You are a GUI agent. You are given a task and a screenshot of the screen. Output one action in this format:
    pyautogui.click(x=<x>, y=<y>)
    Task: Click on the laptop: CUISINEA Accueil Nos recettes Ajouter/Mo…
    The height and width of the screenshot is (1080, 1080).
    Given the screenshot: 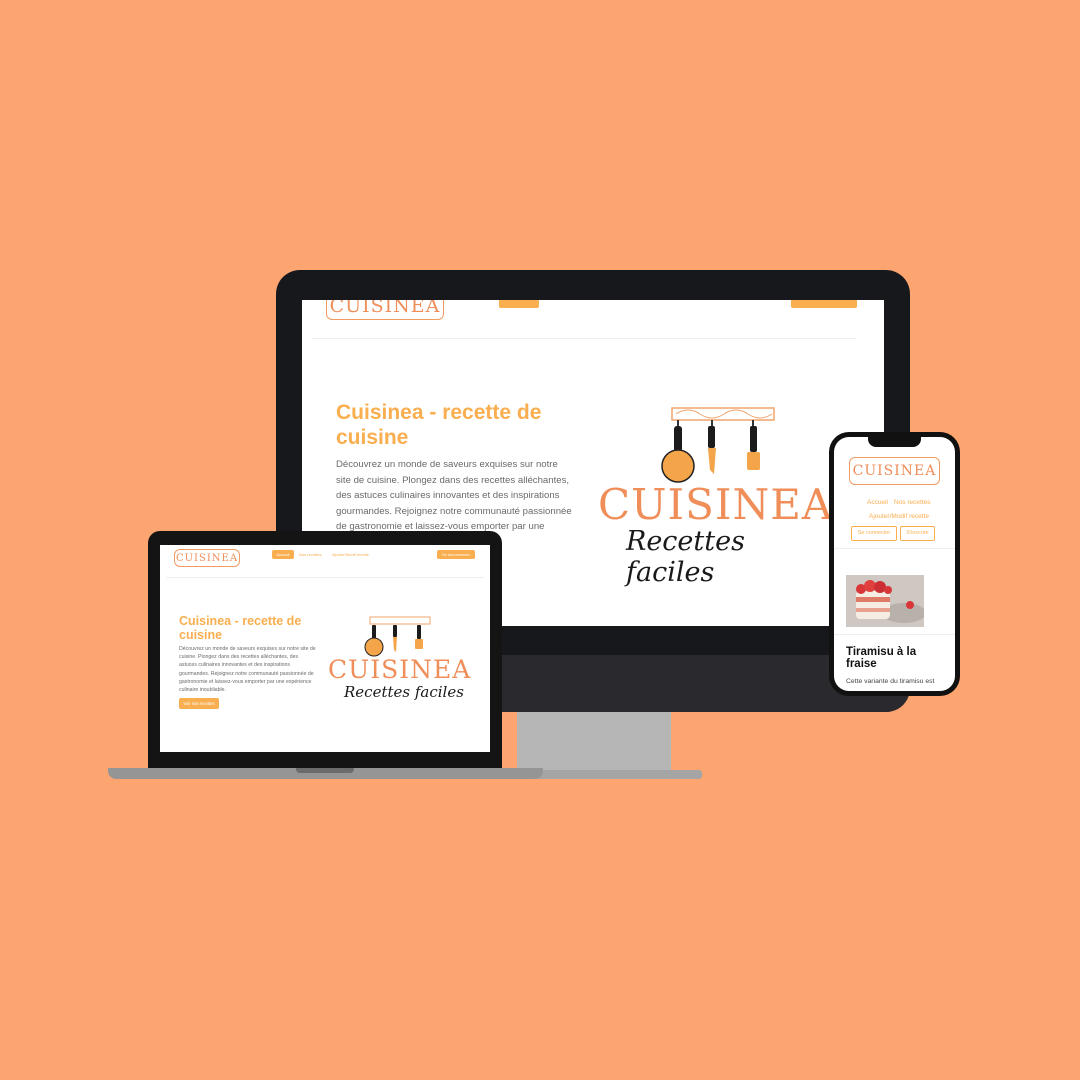 What is the action you would take?
    pyautogui.click(x=325, y=650)
    